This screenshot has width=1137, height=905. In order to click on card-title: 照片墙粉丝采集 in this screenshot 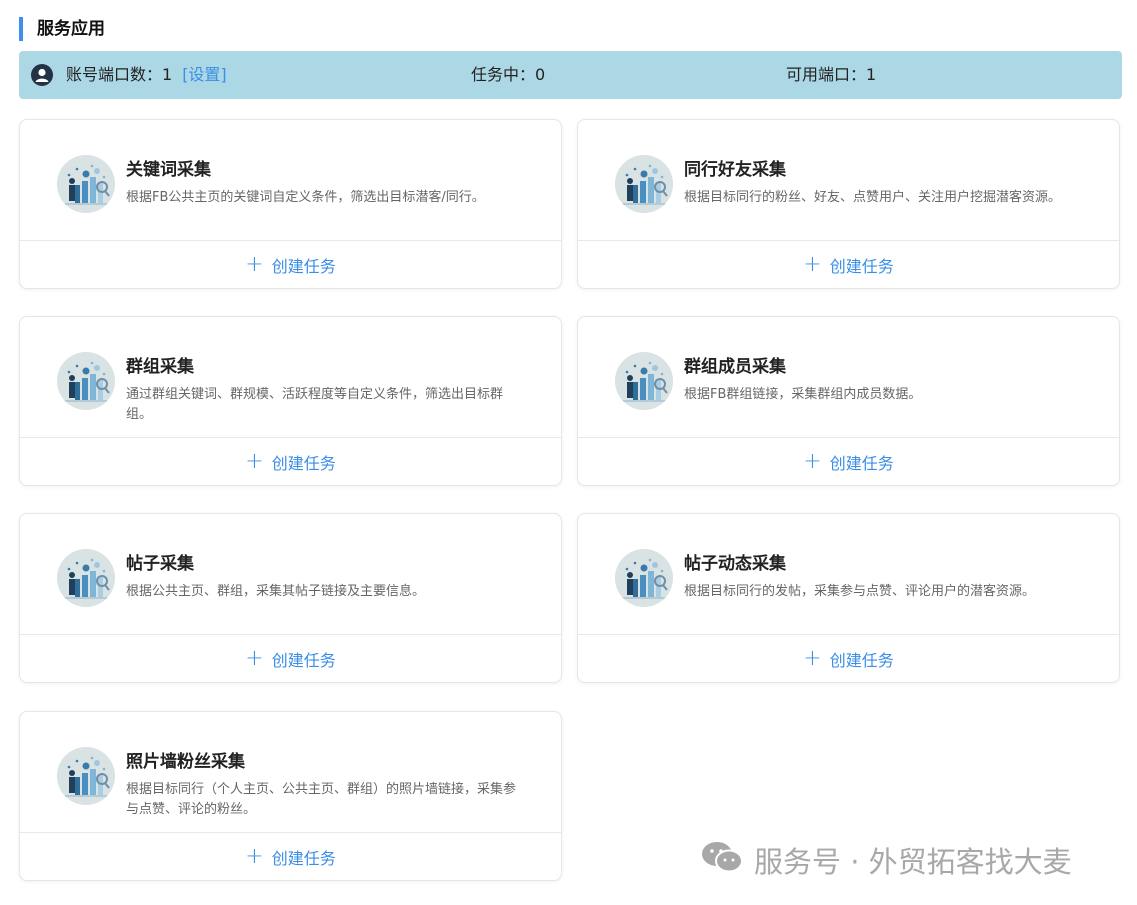, I will do `click(185, 762)`.